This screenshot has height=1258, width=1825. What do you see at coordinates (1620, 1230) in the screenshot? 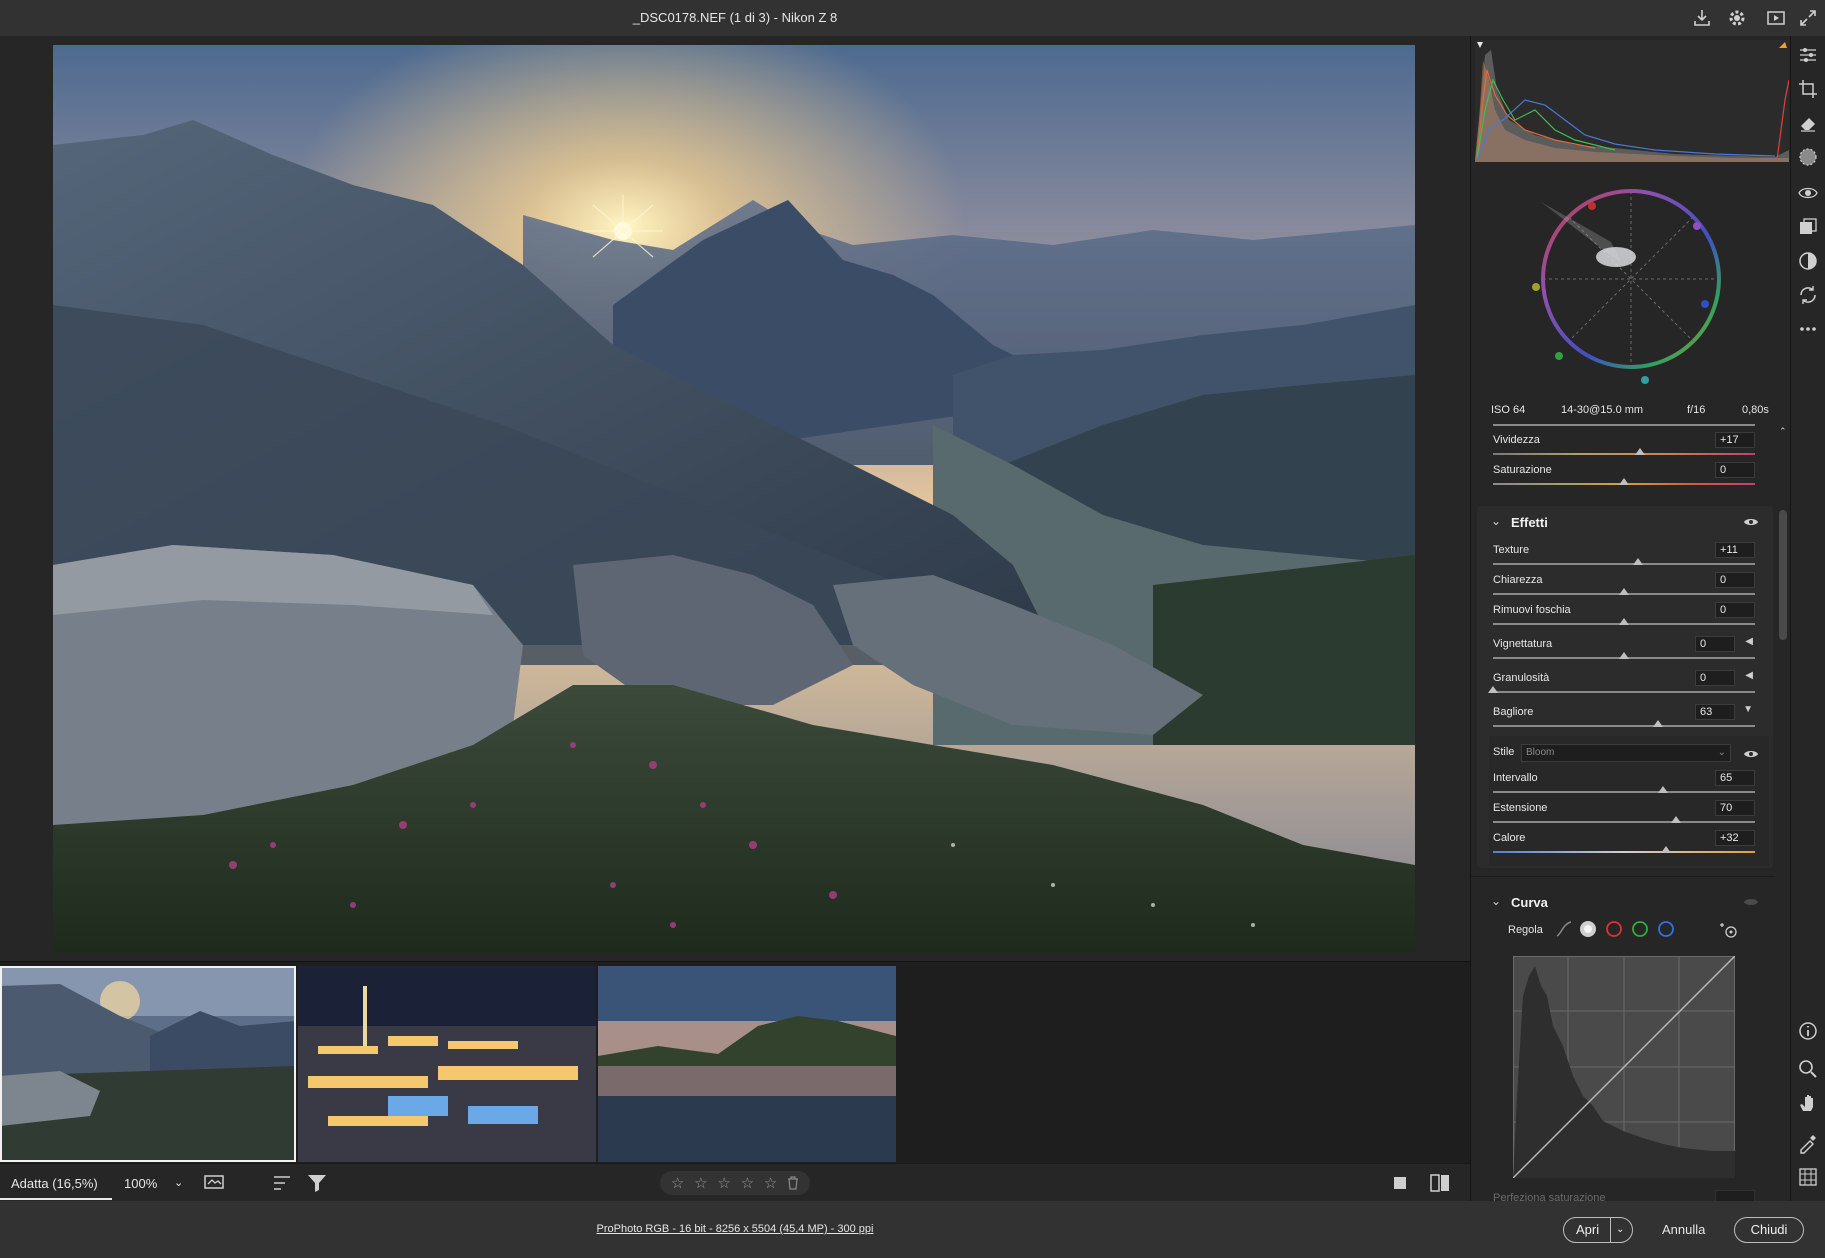
I see `open-options-chevron-icon: ⌄` at bounding box center [1620, 1230].